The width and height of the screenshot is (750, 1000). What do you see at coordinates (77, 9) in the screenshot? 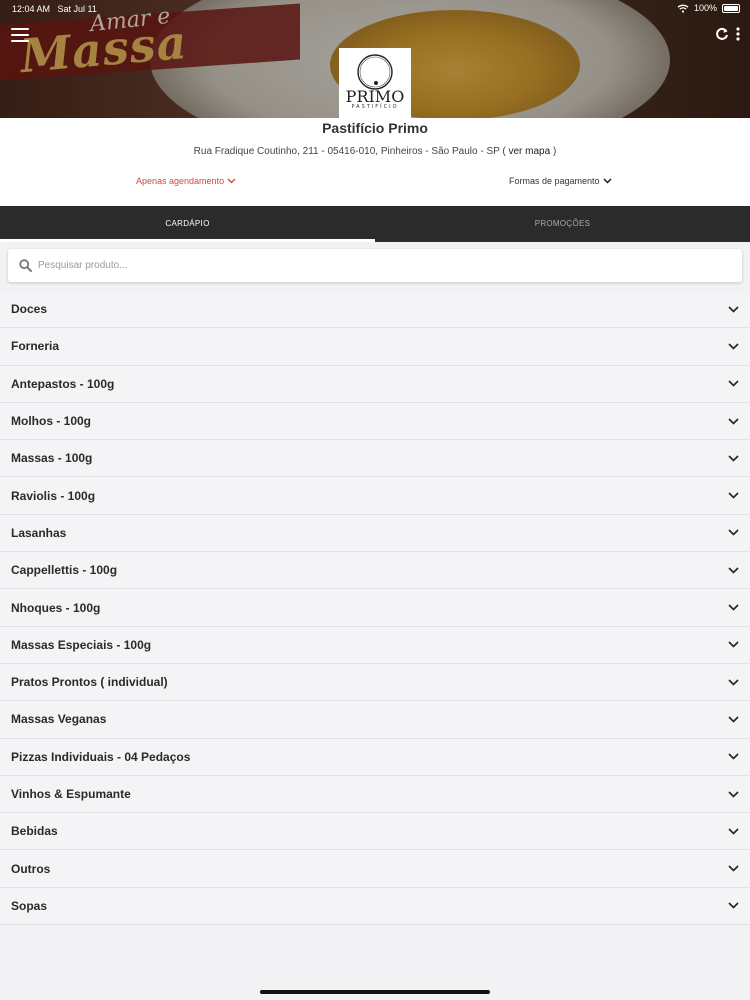
I see `status-date: Sat Jul 11` at bounding box center [77, 9].